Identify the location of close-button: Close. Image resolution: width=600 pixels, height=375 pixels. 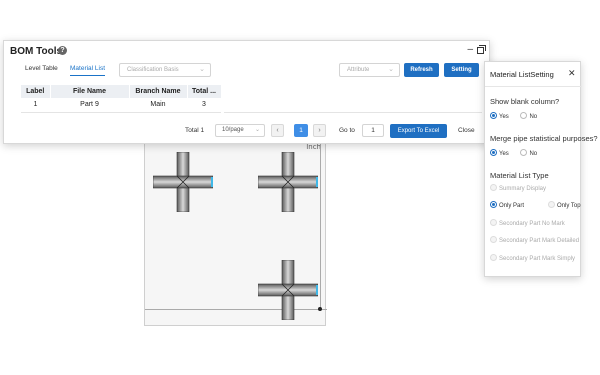
(466, 130).